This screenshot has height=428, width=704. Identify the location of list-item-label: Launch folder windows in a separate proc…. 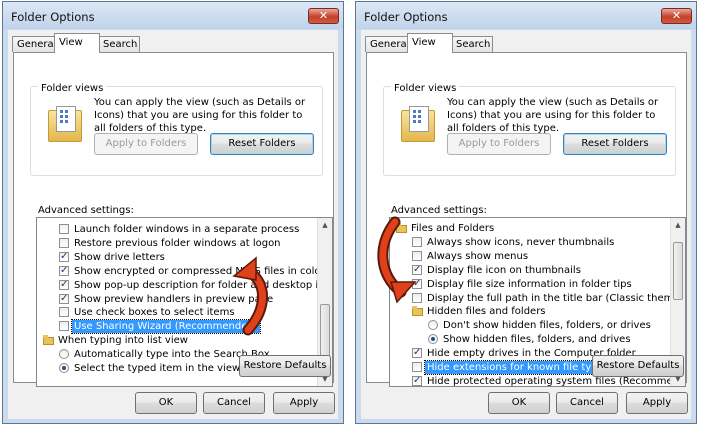
(187, 229).